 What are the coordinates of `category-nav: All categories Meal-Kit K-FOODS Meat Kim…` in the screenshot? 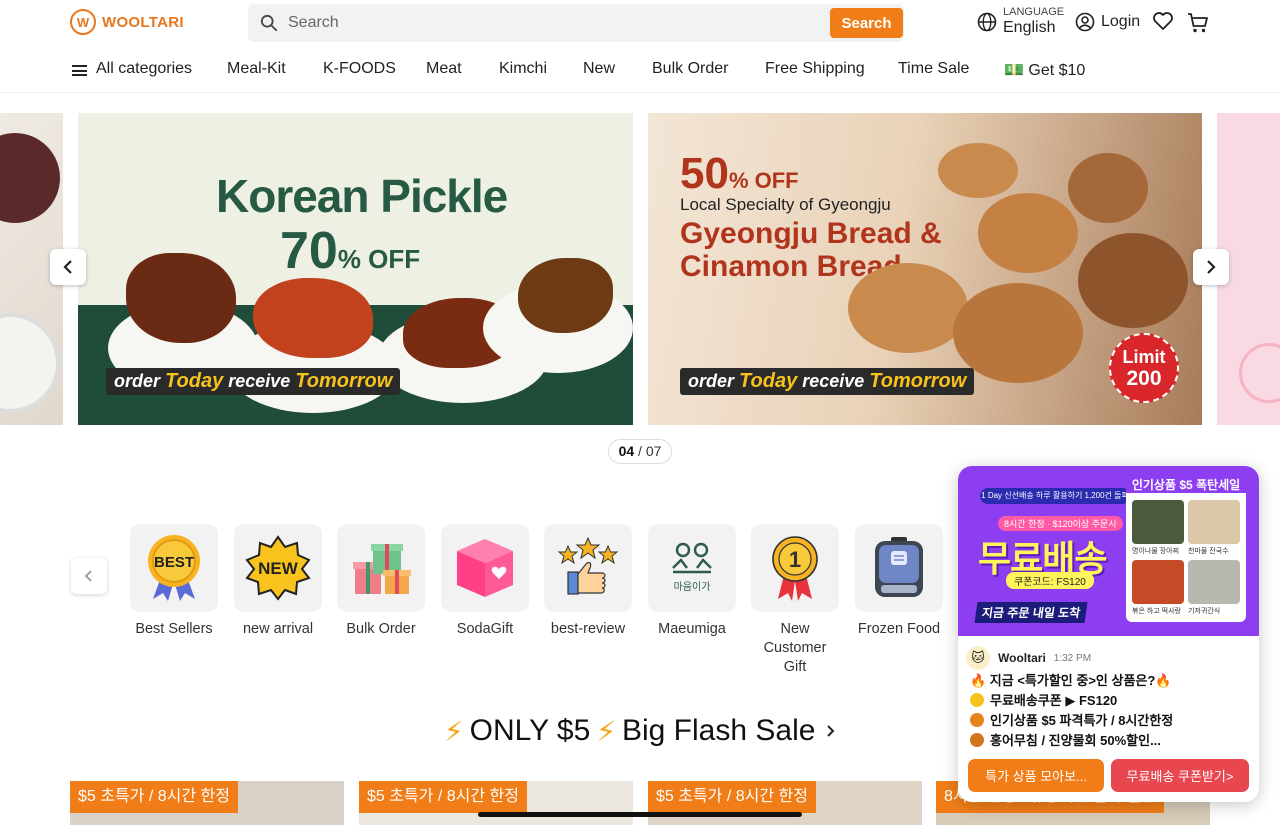 It's located at (640, 69).